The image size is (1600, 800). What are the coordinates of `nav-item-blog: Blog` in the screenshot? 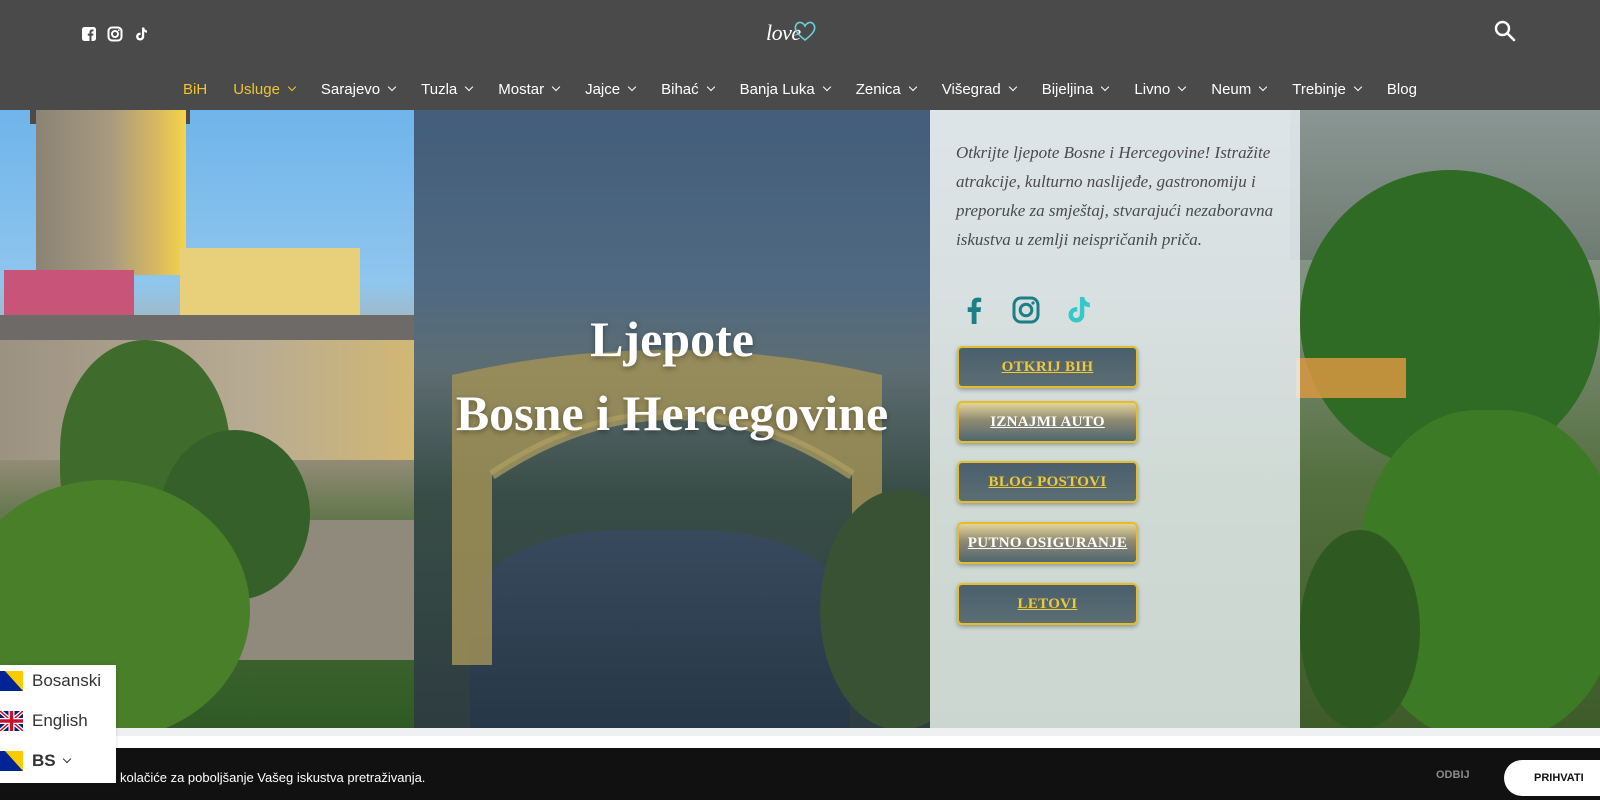 It's located at (1402, 89).